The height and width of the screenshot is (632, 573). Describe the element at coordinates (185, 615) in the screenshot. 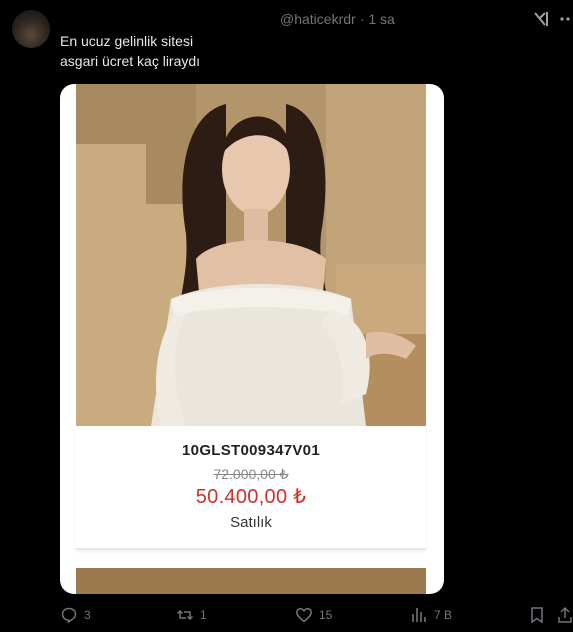

I see `repost-icon` at that location.